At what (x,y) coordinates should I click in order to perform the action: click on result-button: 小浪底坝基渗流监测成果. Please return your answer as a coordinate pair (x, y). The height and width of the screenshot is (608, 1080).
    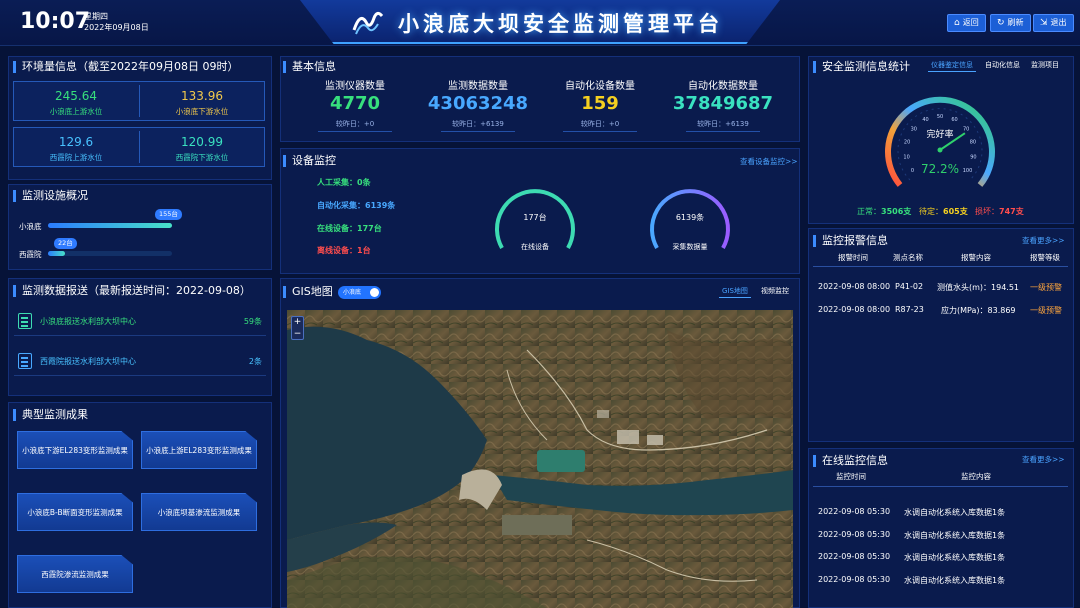
    Looking at the image, I should click on (199, 512).